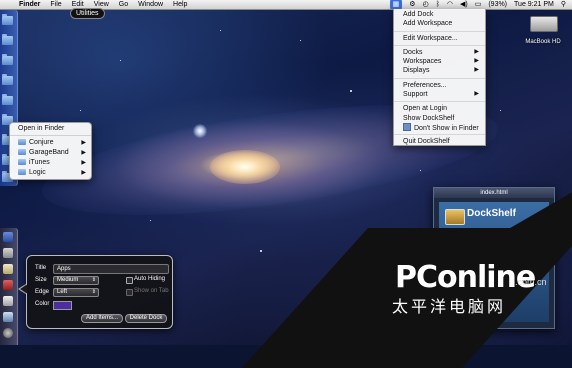  What do you see at coordinates (245, 167) in the screenshot?
I see `galaxy-core` at bounding box center [245, 167].